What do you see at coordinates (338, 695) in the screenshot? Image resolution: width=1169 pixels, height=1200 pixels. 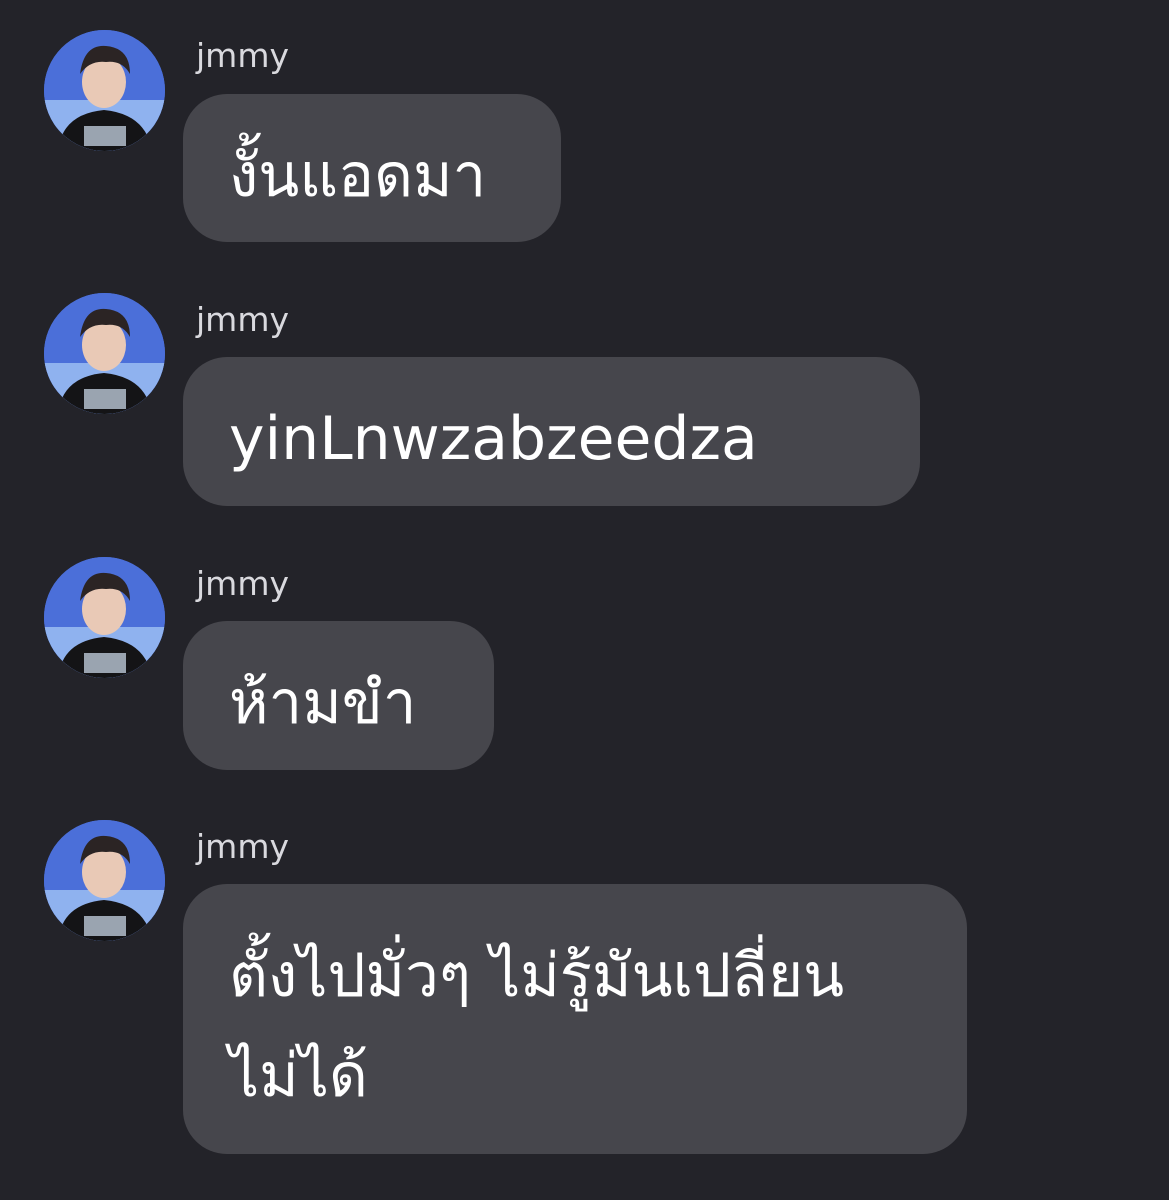 I see `message-bubble: ห้ามขำ` at bounding box center [338, 695].